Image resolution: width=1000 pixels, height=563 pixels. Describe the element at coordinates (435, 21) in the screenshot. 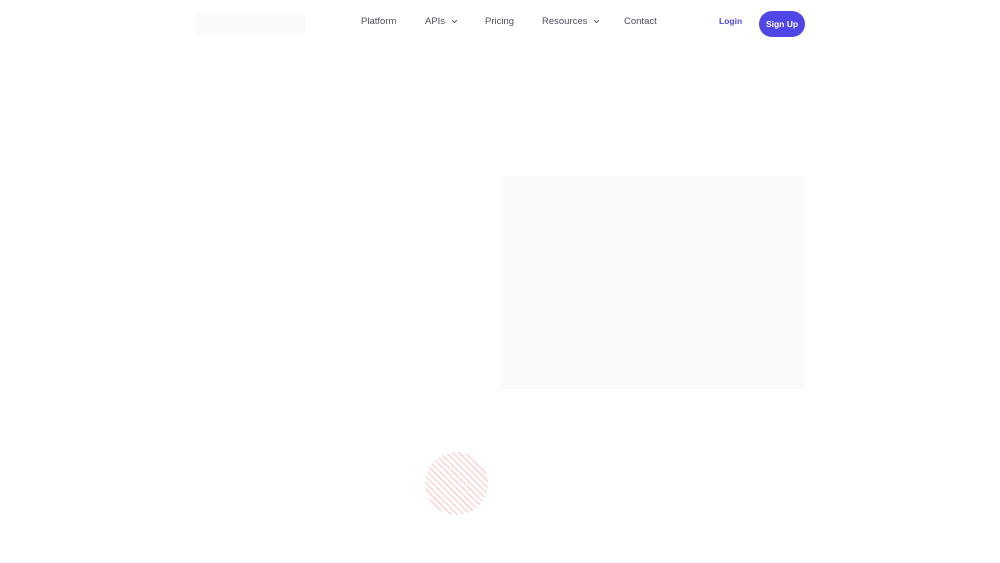

I see `nav-item-apis-label: APIs` at that location.